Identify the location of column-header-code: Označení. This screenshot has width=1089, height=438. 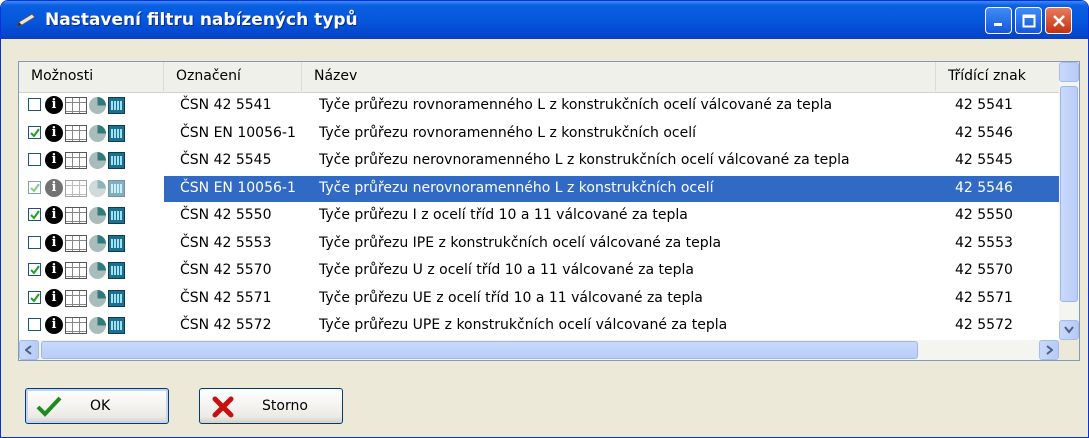
(233, 76).